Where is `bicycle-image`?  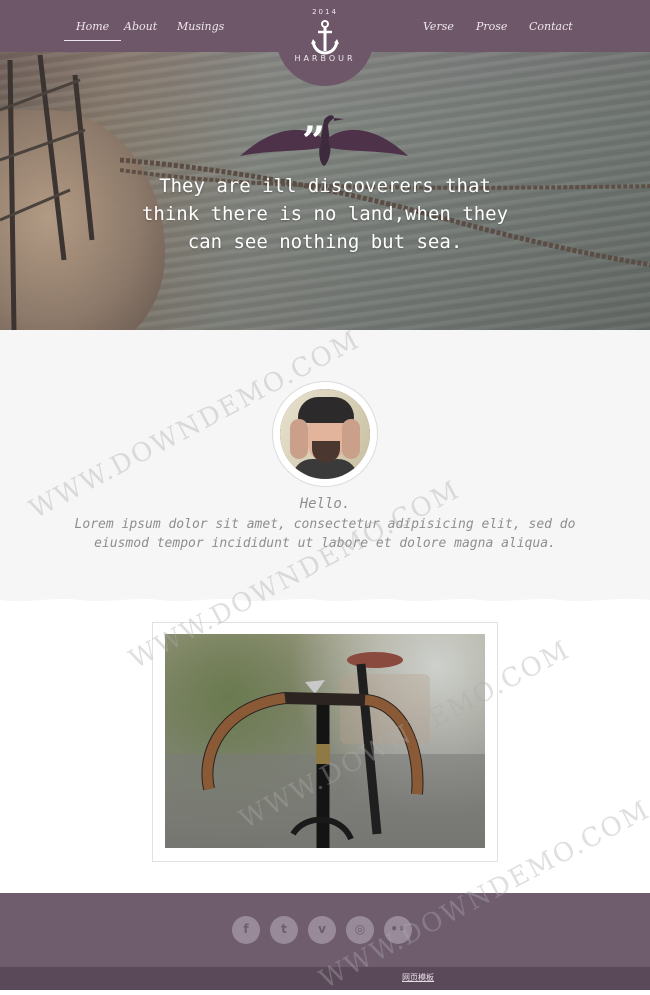 bicycle-image is located at coordinates (325, 750).